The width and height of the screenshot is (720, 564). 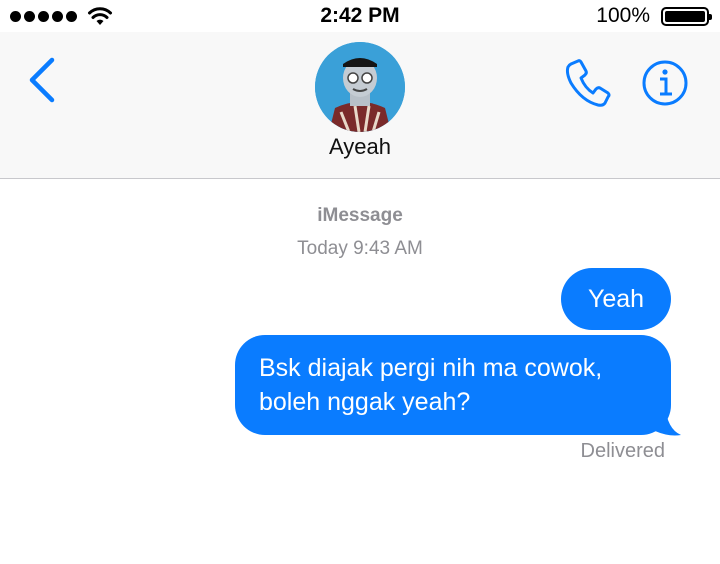 I want to click on contact-avatar, so click(x=360, y=87).